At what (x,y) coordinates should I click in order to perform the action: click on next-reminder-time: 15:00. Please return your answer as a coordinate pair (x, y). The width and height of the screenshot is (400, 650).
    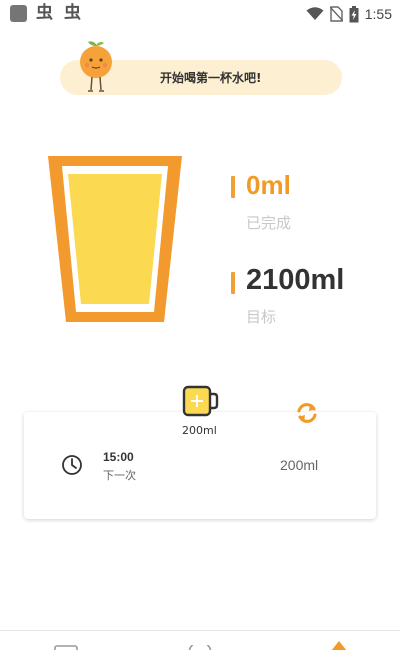
    Looking at the image, I should click on (118, 457).